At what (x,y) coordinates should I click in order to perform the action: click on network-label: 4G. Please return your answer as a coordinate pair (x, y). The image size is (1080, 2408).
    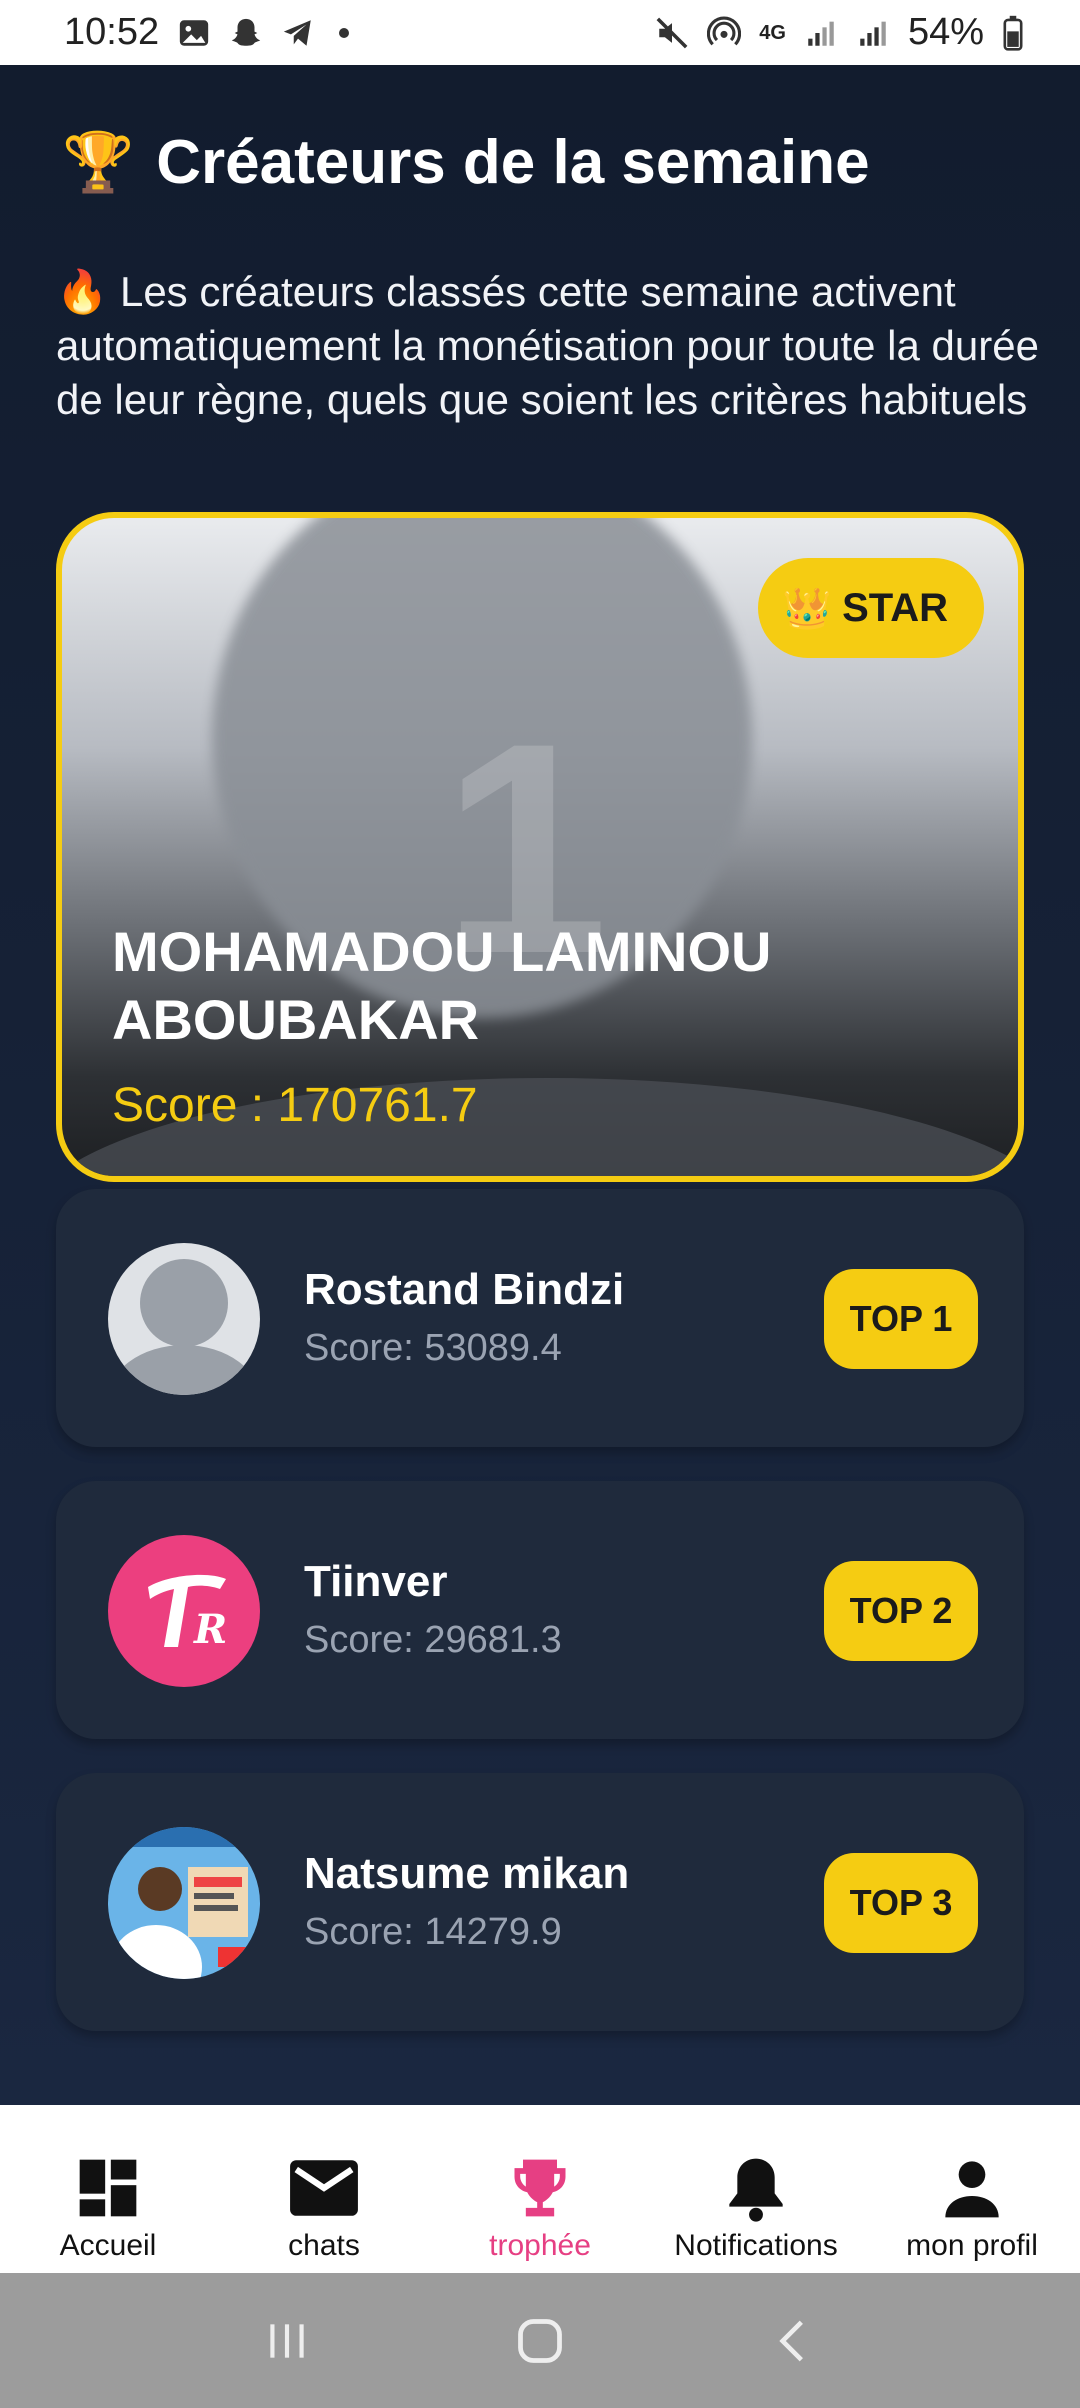
    Looking at the image, I should click on (772, 32).